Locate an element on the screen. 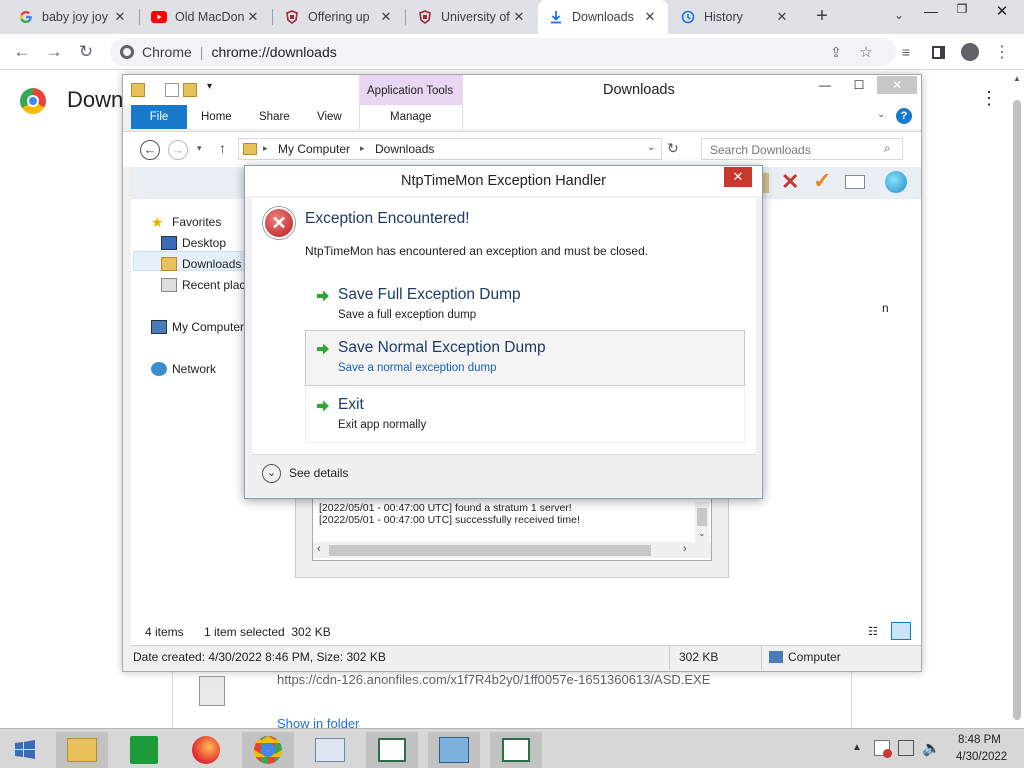  status-bar: 4 items 1 item selected 302 KB ☷ is located at coordinates (526, 632).